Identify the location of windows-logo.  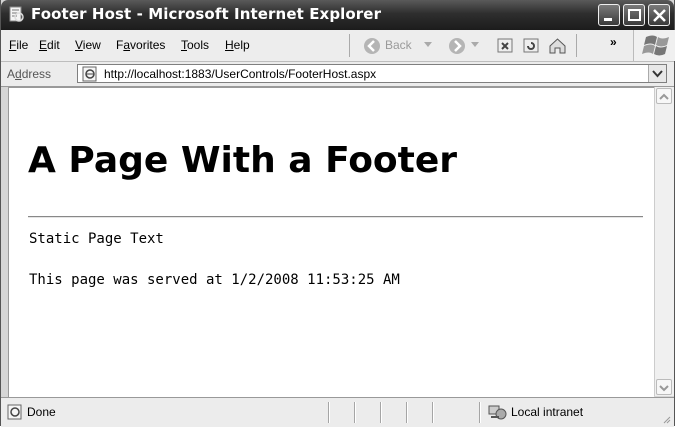
(654, 45).